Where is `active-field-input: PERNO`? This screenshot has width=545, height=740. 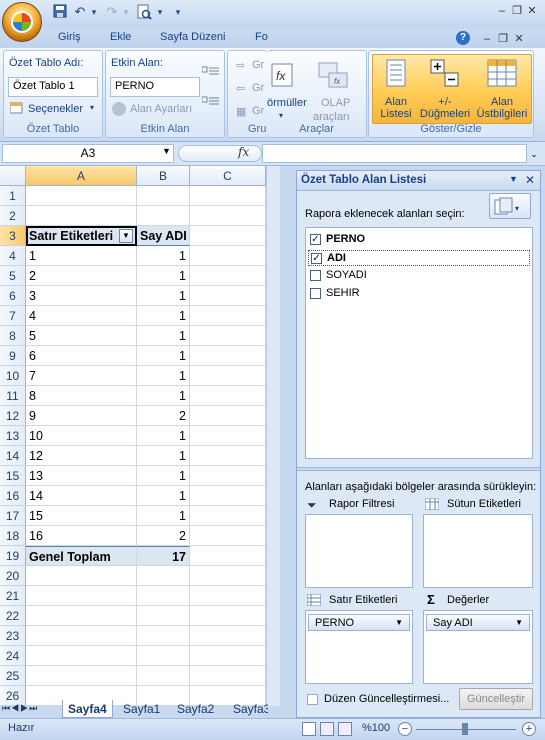
active-field-input: PERNO is located at coordinates (155, 87).